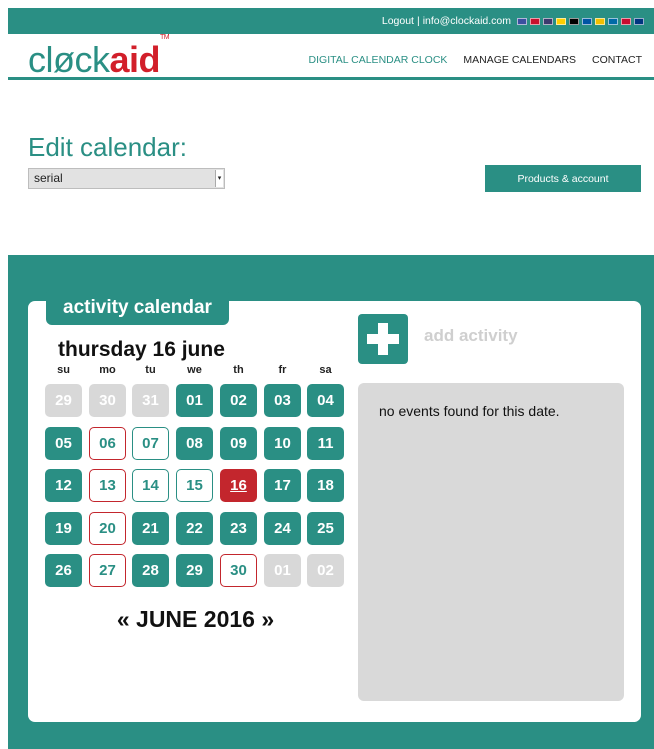  I want to click on weekday-header-mo: mo, so click(107, 370).